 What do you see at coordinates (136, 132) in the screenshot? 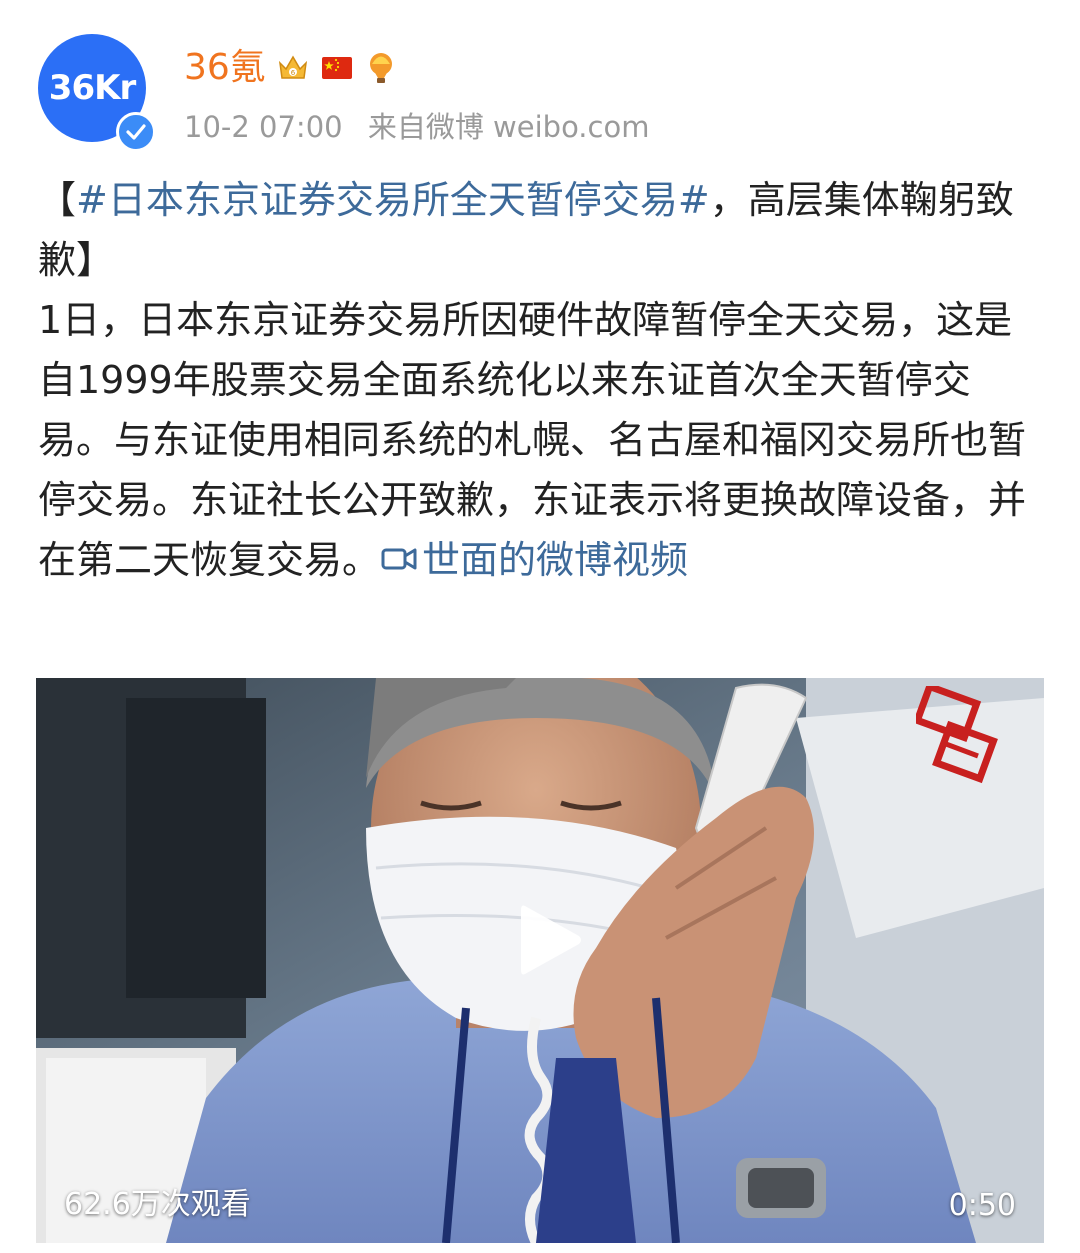
I see `verified-icon` at bounding box center [136, 132].